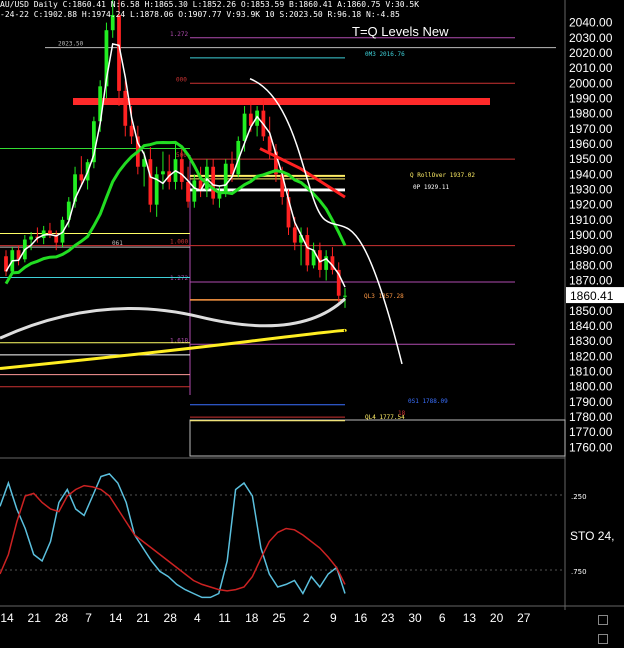 The width and height of the screenshot is (624, 648). Describe the element at coordinates (361, 618) in the screenshot. I see `date-tick-label: 16` at that location.